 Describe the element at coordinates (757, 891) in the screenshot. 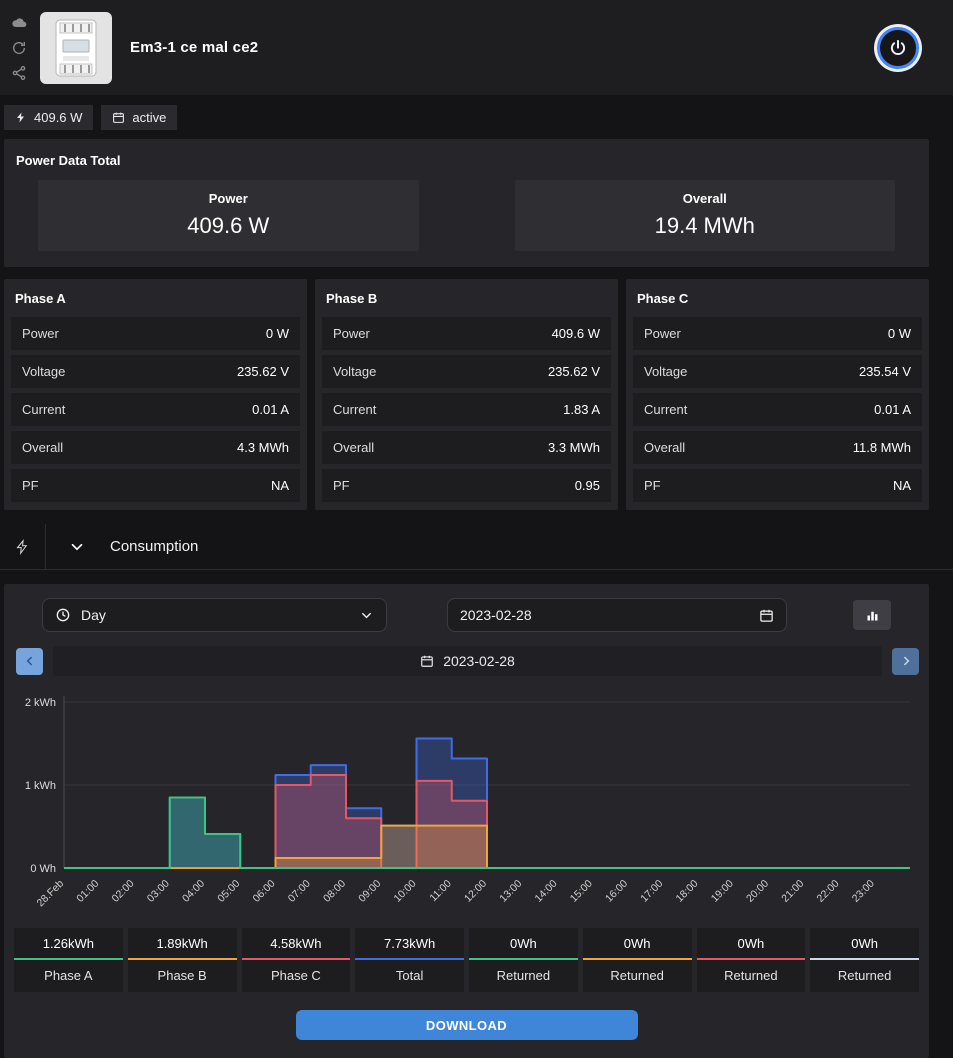

I see `svg-text: 20:00` at that location.